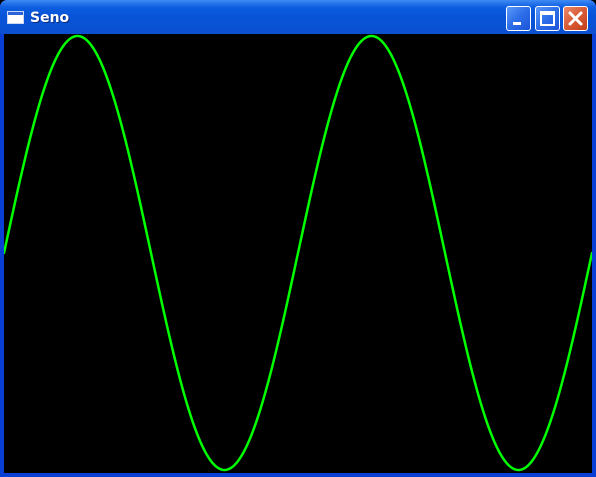 The image size is (596, 477). Describe the element at coordinates (518, 18) in the screenshot. I see `minimize-button` at that location.